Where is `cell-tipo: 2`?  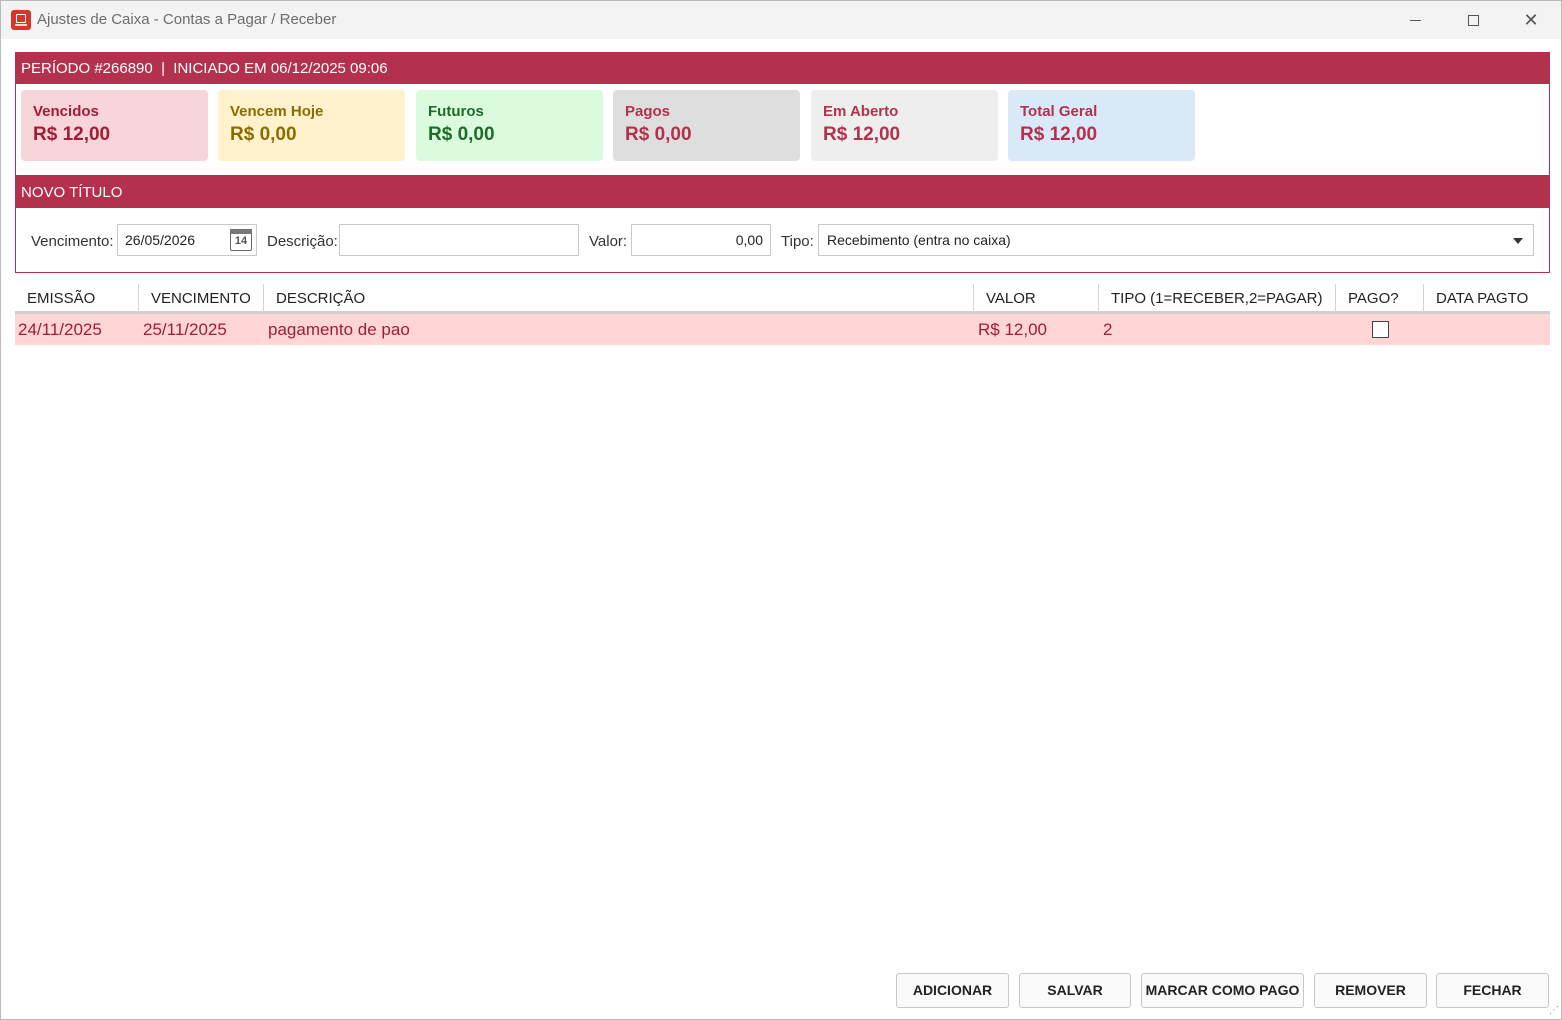 cell-tipo: 2 is located at coordinates (1108, 329).